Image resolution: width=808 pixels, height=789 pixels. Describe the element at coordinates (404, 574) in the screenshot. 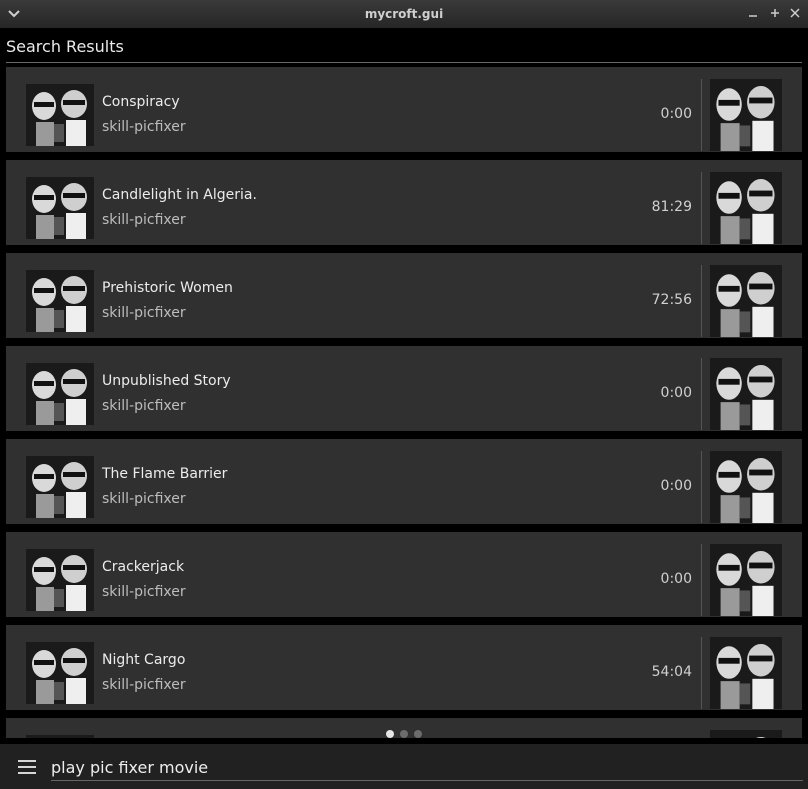

I see `result-item: Crackerjack skill-picfixer 0:00` at that location.